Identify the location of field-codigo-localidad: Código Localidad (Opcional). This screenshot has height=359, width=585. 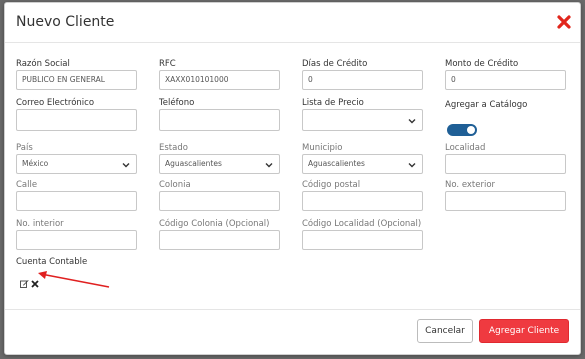
(362, 234).